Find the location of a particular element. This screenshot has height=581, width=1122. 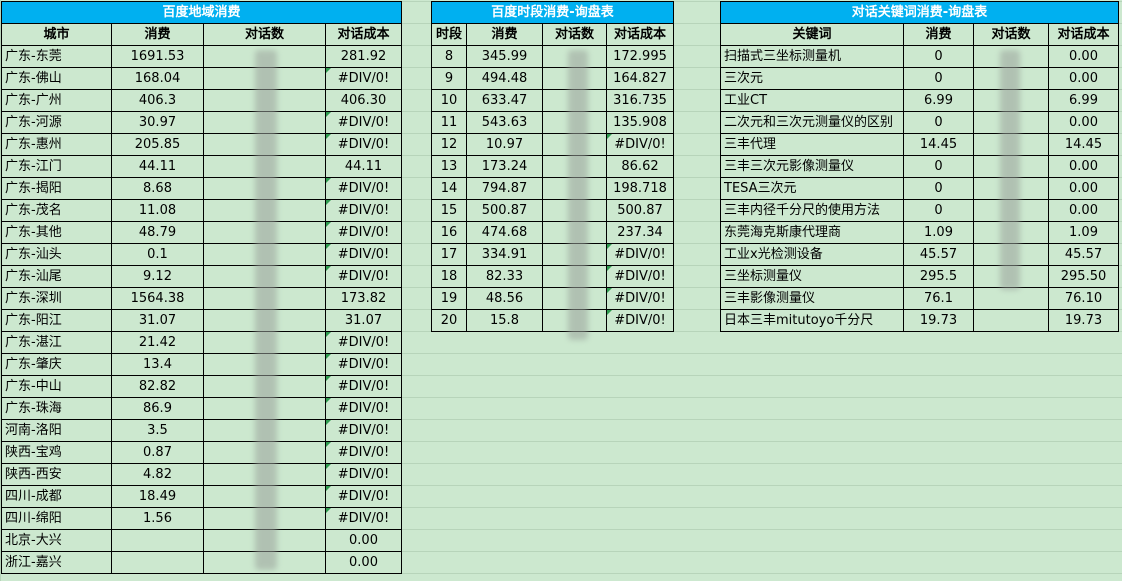

timeslot-cell: 237.34 is located at coordinates (640, 232).